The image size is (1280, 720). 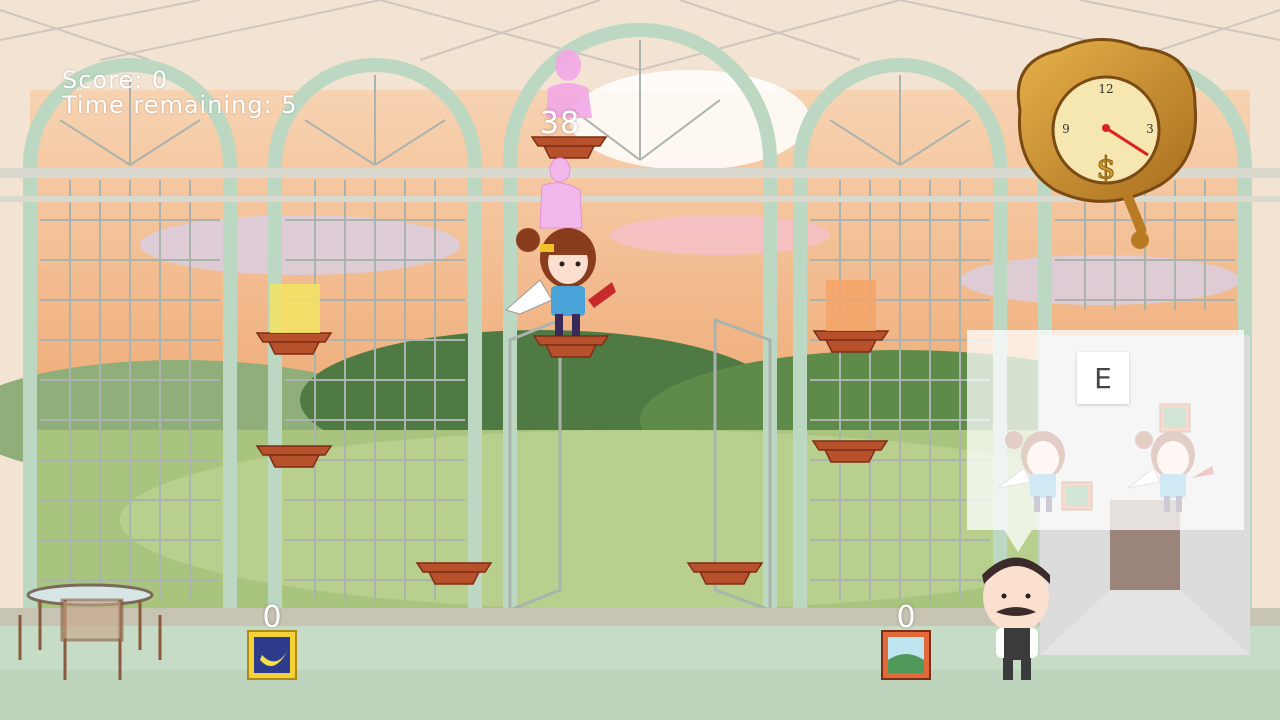 What do you see at coordinates (1105, 89) in the screenshot?
I see `svg-text: 12` at bounding box center [1105, 89].